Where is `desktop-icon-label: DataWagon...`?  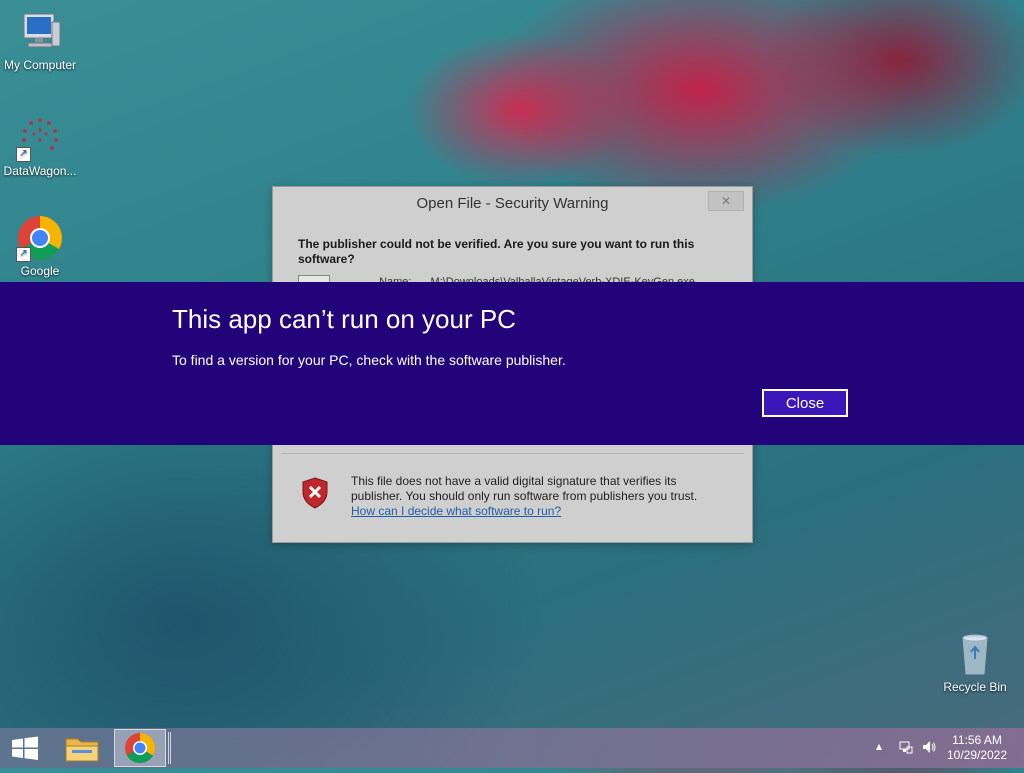 desktop-icon-label: DataWagon... is located at coordinates (40, 171).